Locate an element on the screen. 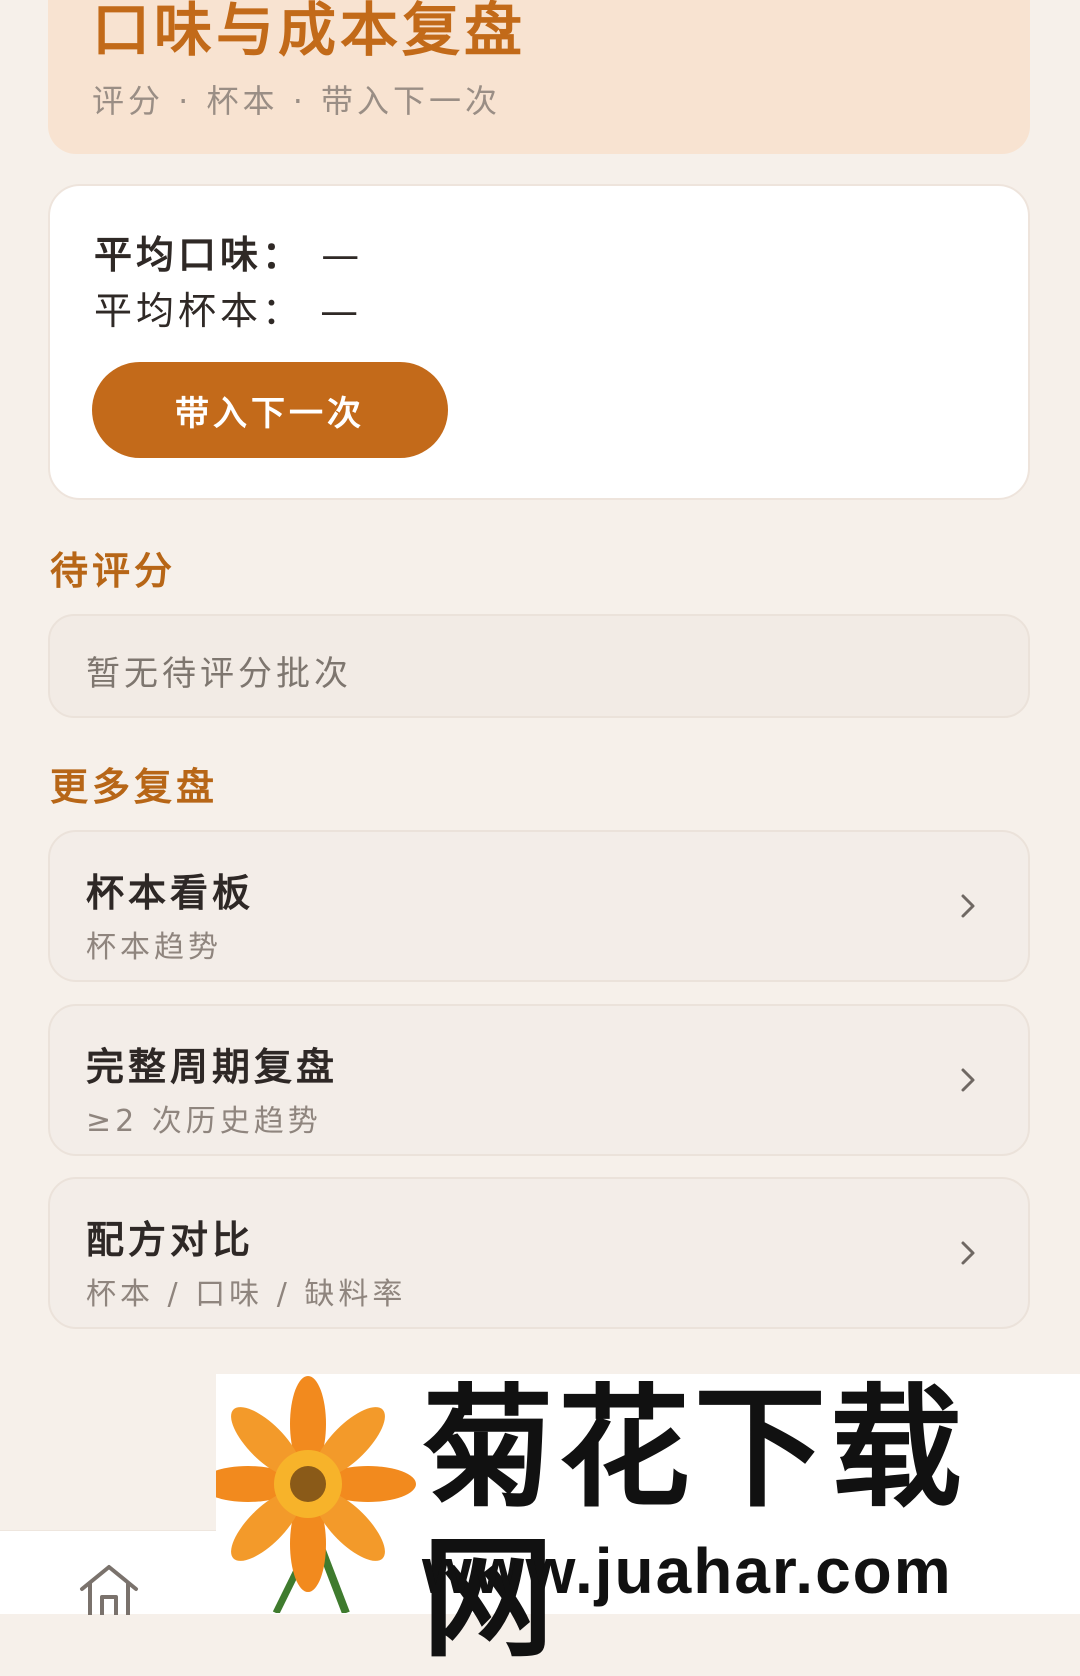 The image size is (1080, 1676). page-title: 口味与成本复盘 is located at coordinates (309, 32).